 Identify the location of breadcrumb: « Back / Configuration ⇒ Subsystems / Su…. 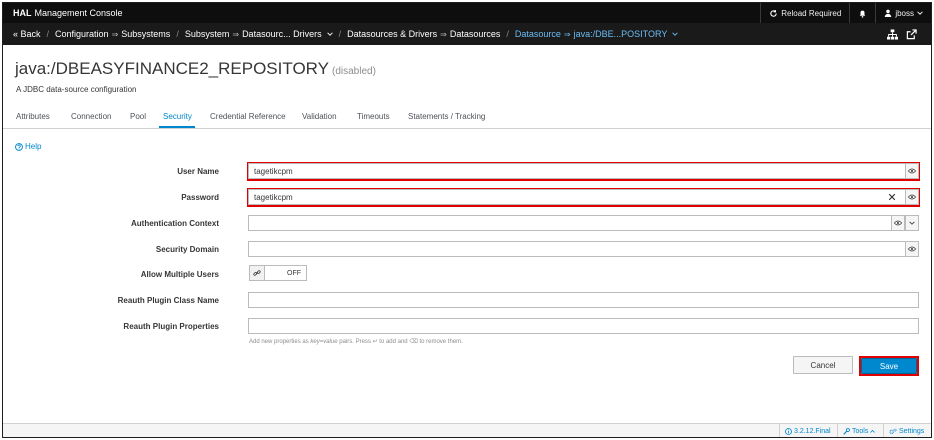
(341, 34).